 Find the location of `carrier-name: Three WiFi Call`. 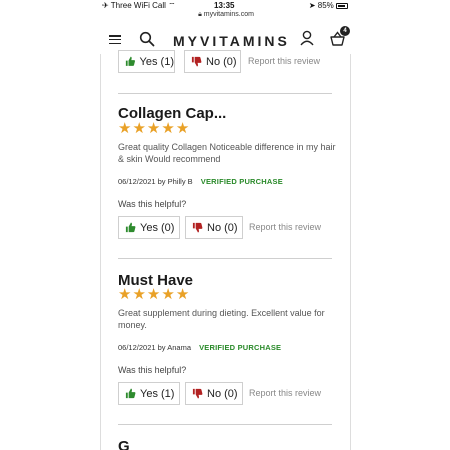

carrier-name: Three WiFi Call is located at coordinates (138, 5).